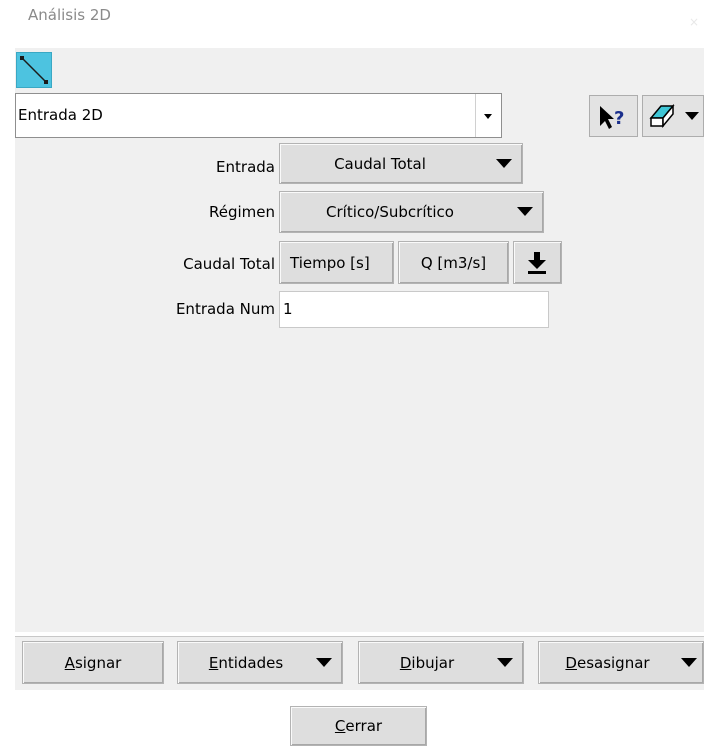 This screenshot has width=704, height=746. Describe the element at coordinates (245, 167) in the screenshot. I see `entrada-label: Entrada` at that location.